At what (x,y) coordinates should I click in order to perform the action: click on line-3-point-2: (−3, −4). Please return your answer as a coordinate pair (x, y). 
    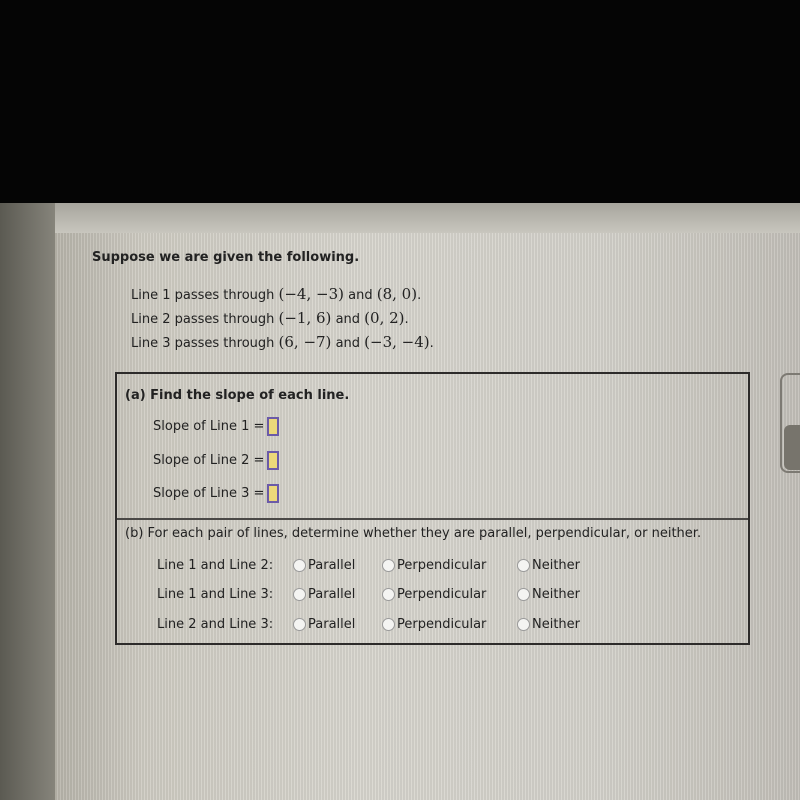
    Looking at the image, I should click on (397, 342).